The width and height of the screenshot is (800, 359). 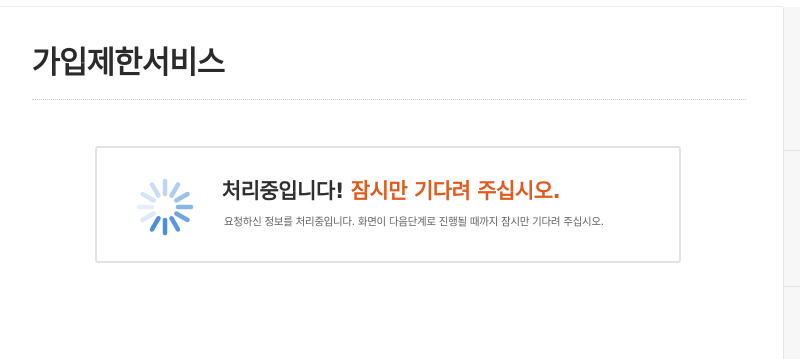 What do you see at coordinates (455, 191) in the screenshot?
I see `headline-accent-text: 잠시만 기다려 주십시오.` at bounding box center [455, 191].